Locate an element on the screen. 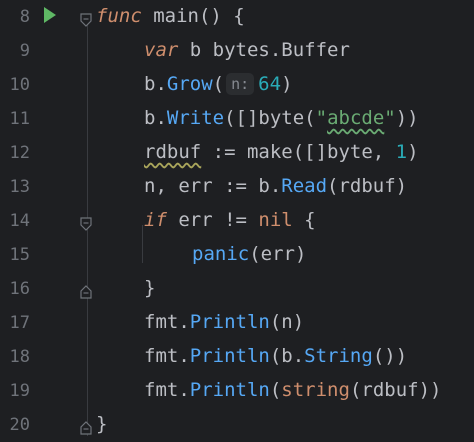  line-number: 20 is located at coordinates (15, 425).